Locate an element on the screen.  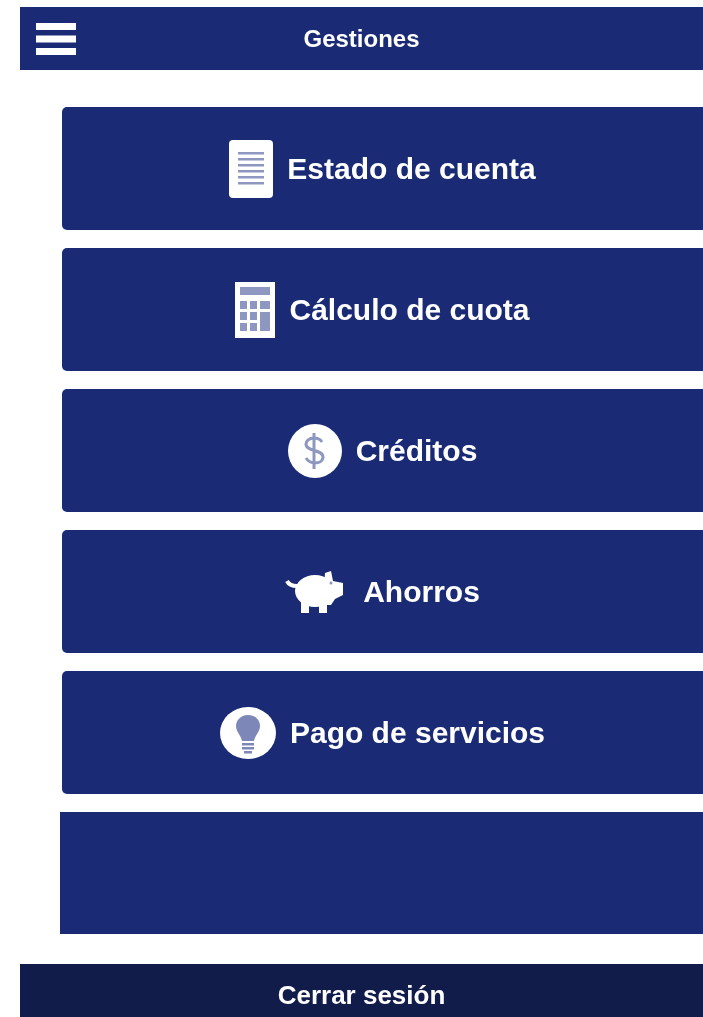
document-icon is located at coordinates (251, 168).